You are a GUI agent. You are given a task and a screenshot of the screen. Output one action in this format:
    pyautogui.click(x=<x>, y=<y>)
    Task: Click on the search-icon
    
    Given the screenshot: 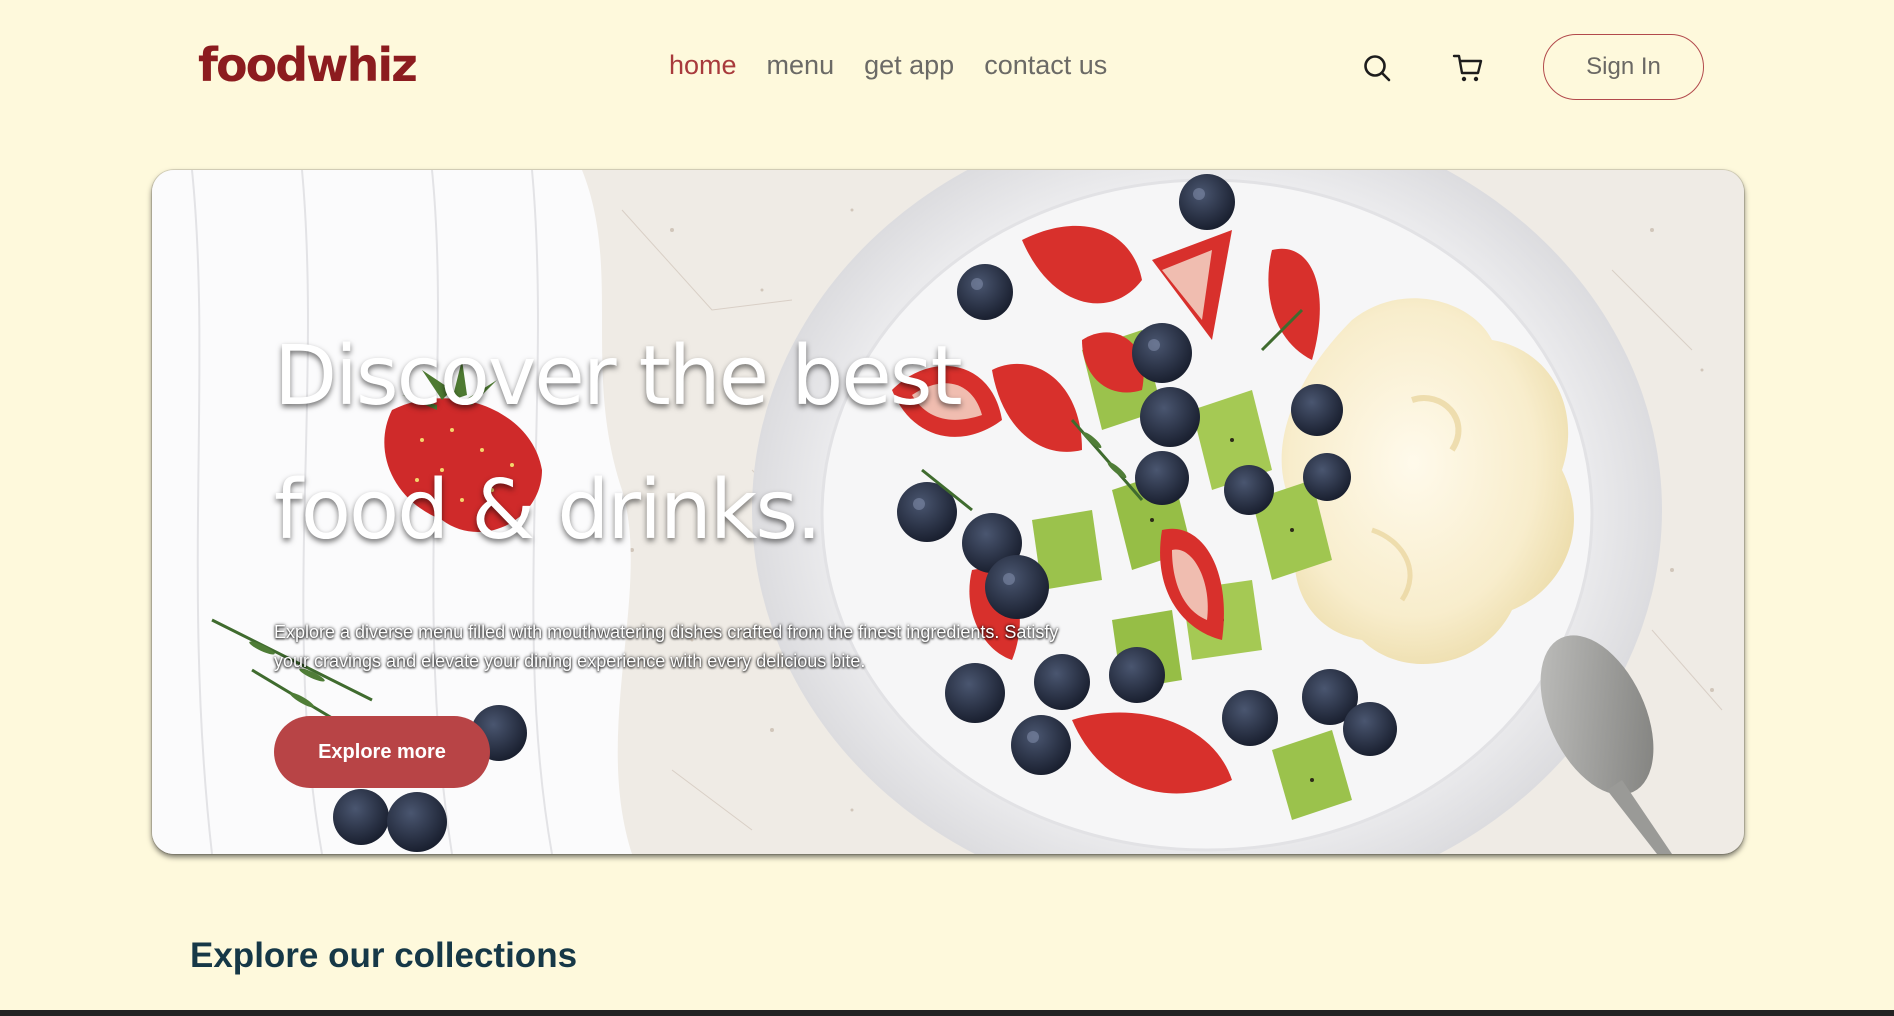 What is the action you would take?
    pyautogui.click(x=1377, y=68)
    